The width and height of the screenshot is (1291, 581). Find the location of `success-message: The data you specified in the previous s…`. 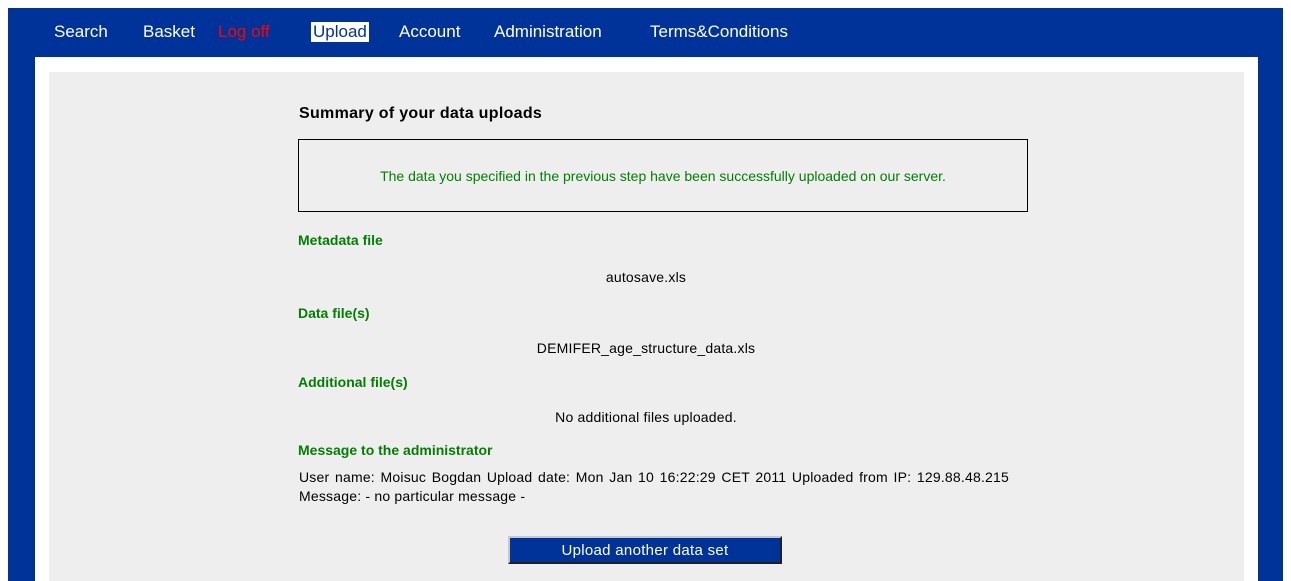

success-message: The data you specified in the previous s… is located at coordinates (663, 175).